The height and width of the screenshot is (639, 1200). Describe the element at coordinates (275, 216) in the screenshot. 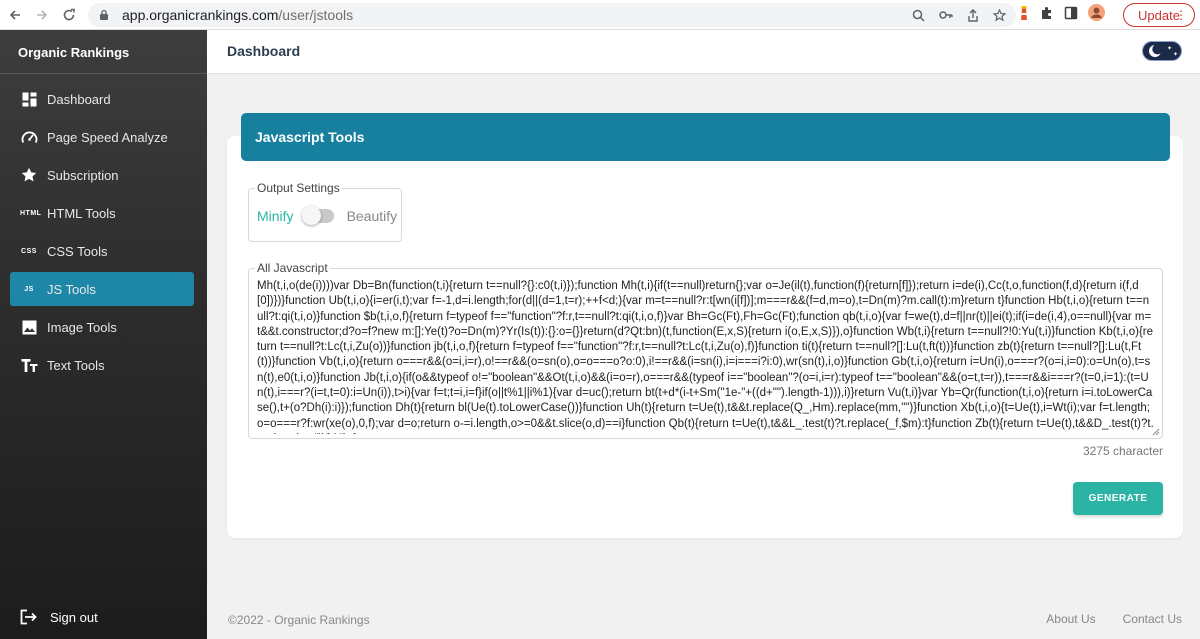

I see `minify-label: Minify` at that location.